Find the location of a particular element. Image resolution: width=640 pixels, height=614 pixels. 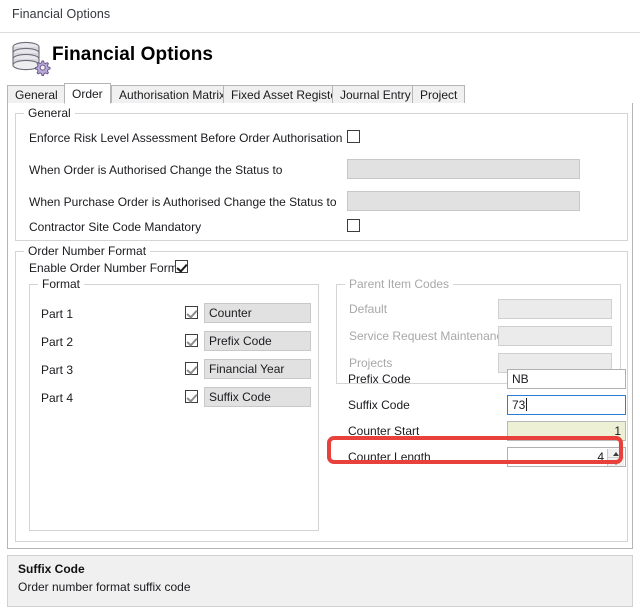

label-parent-service-request-maintenance: Service Request Maintenance is located at coordinates (429, 336).